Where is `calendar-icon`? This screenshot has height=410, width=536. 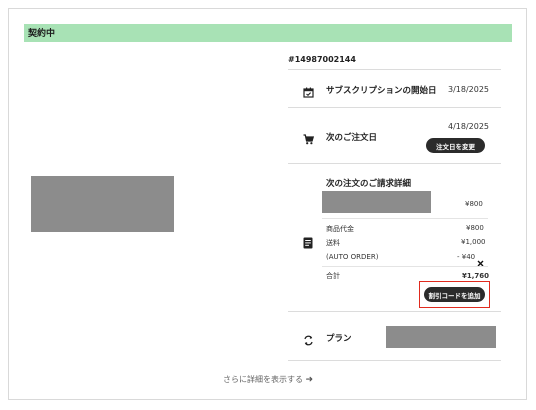
calendar-icon is located at coordinates (308, 92).